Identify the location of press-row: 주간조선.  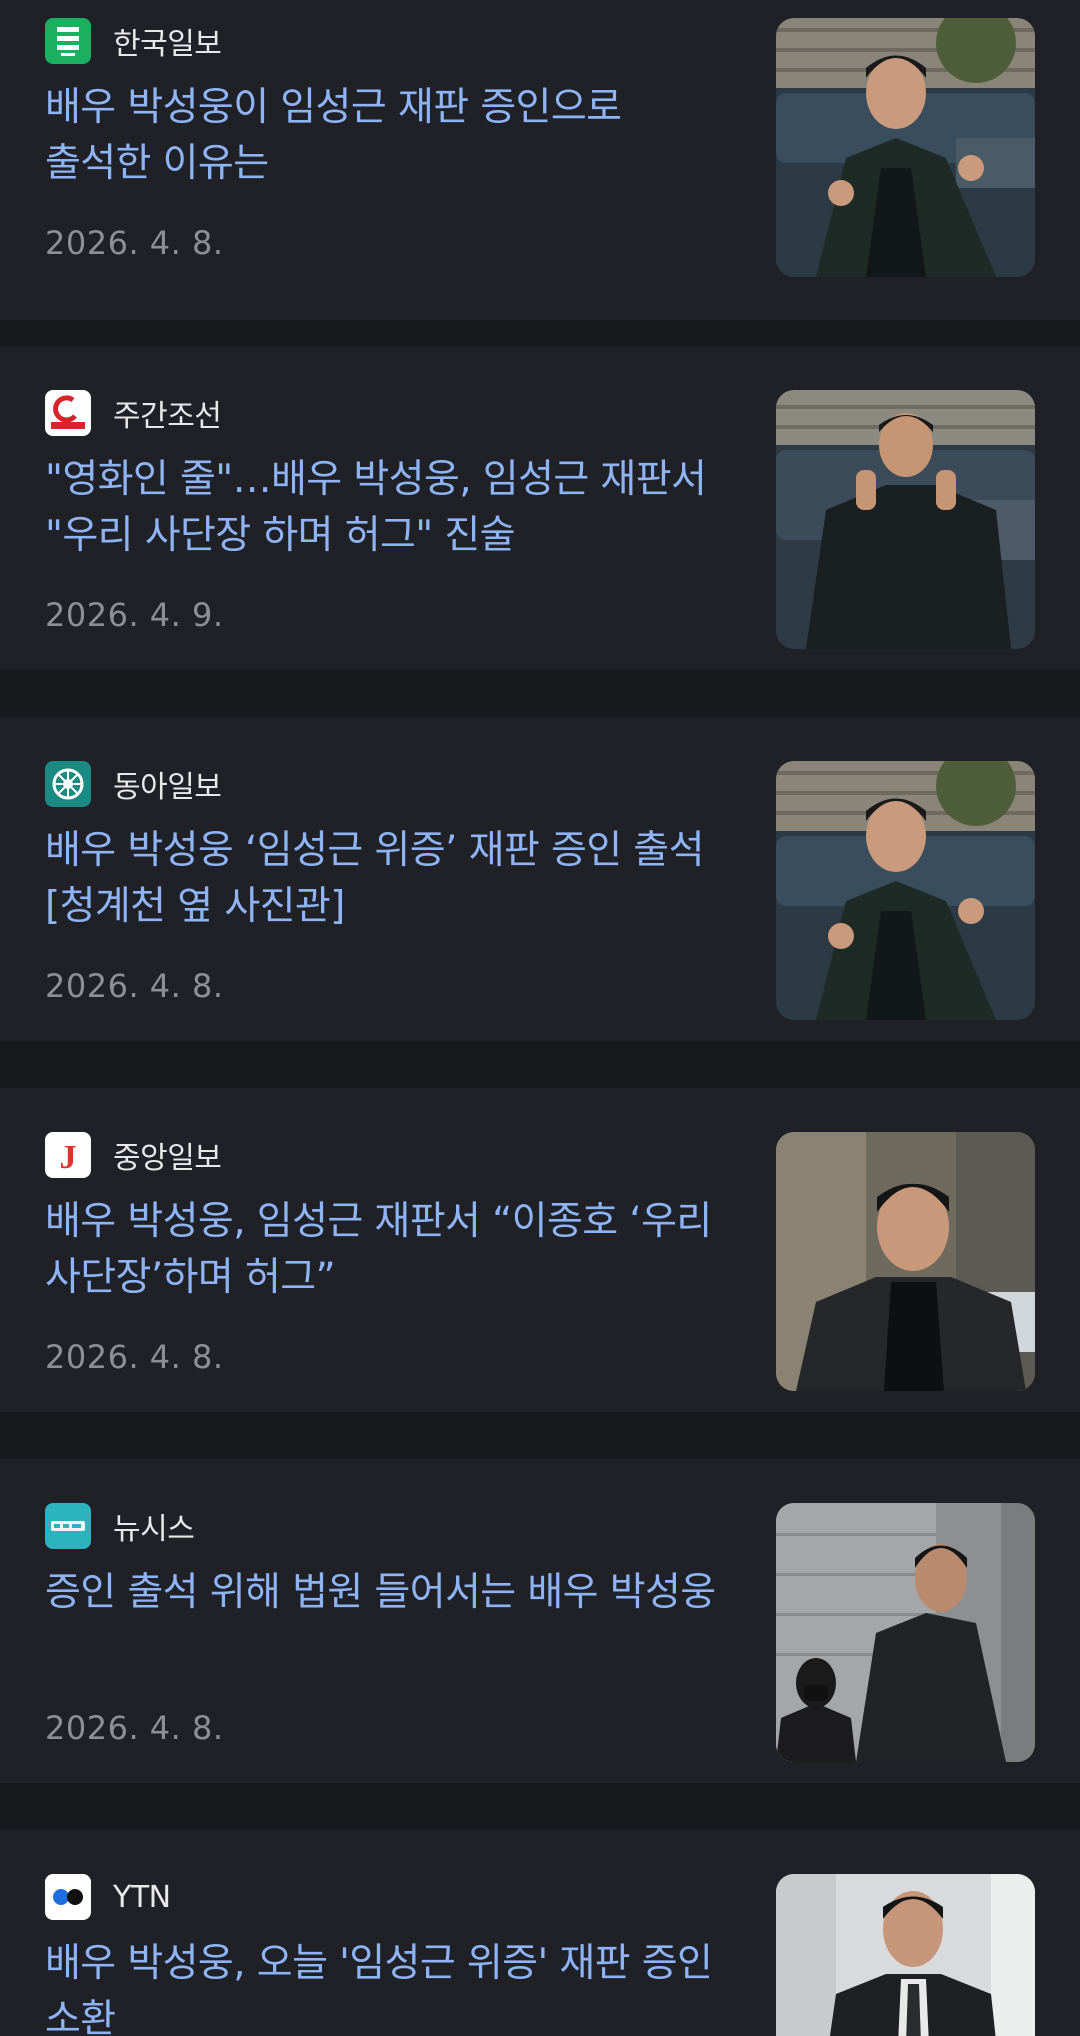
(133, 413).